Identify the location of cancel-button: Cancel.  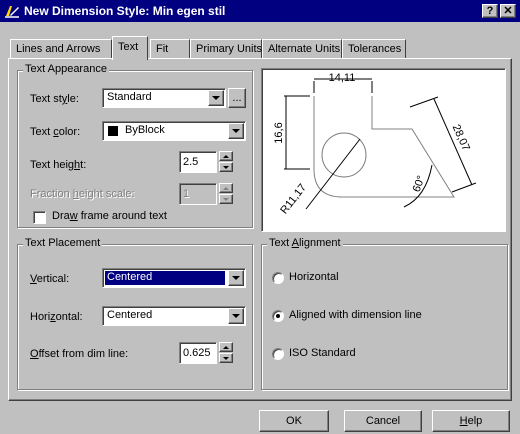
(383, 421).